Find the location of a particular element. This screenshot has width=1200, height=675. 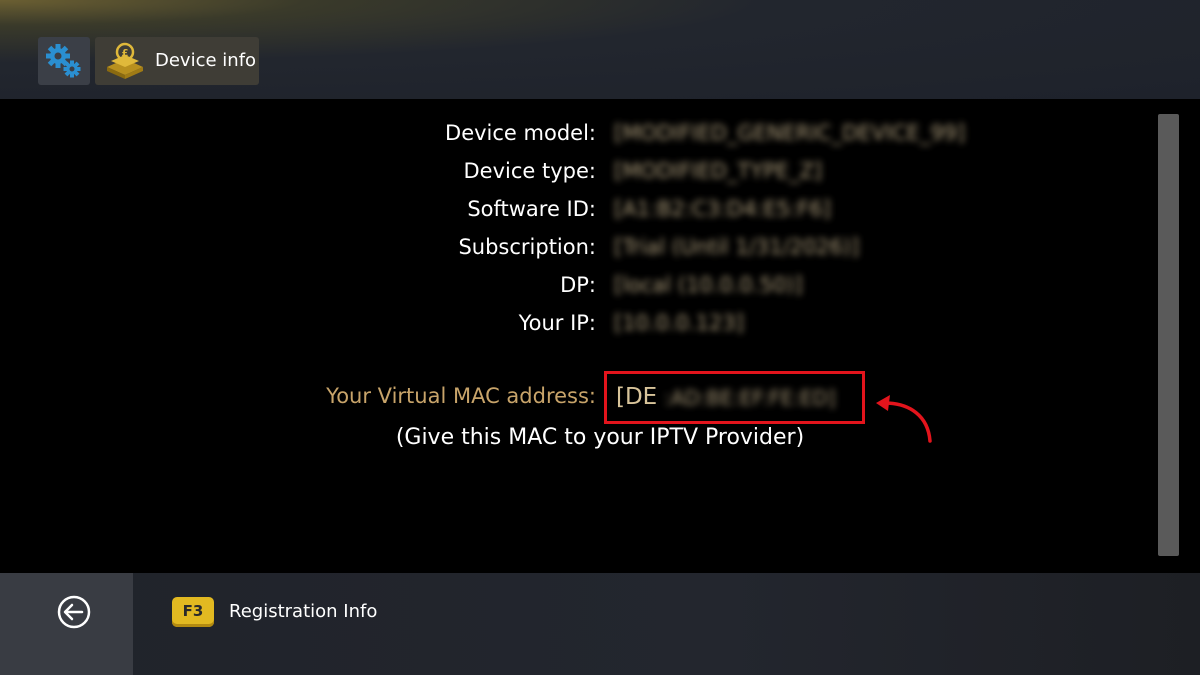

device-model-value: [MODIFIED_GENERIC_DEVICE_99] is located at coordinates (790, 133).